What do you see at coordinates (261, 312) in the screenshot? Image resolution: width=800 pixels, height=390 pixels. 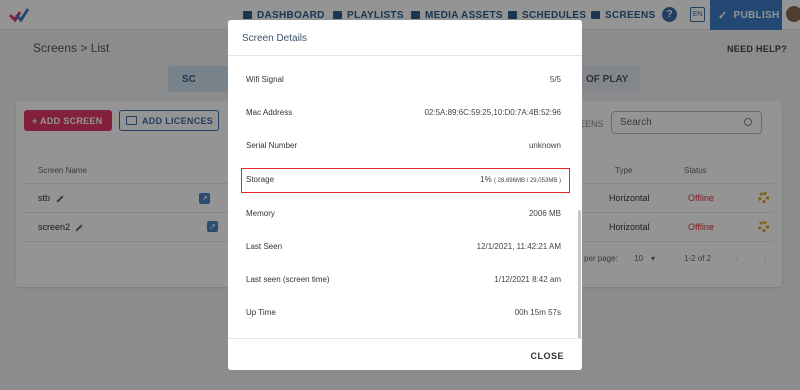 I see `detail-label-uptime: Up Time` at bounding box center [261, 312].